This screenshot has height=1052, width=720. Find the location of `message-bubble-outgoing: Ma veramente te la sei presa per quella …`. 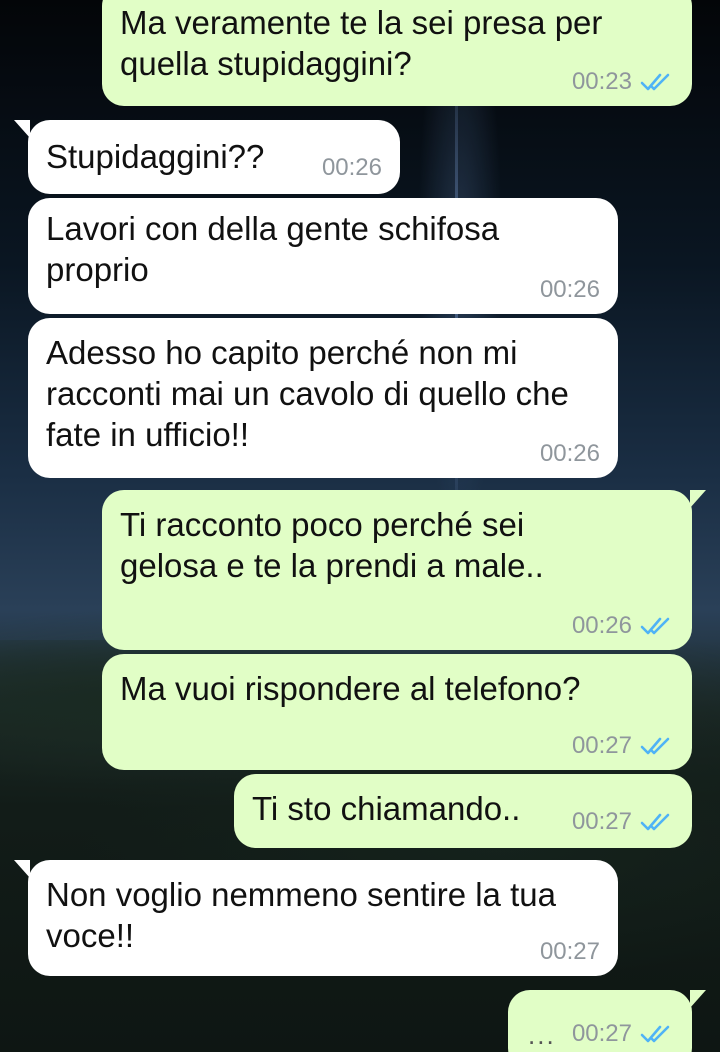

message-bubble-outgoing: Ma veramente te la sei presa per quella … is located at coordinates (397, 53).